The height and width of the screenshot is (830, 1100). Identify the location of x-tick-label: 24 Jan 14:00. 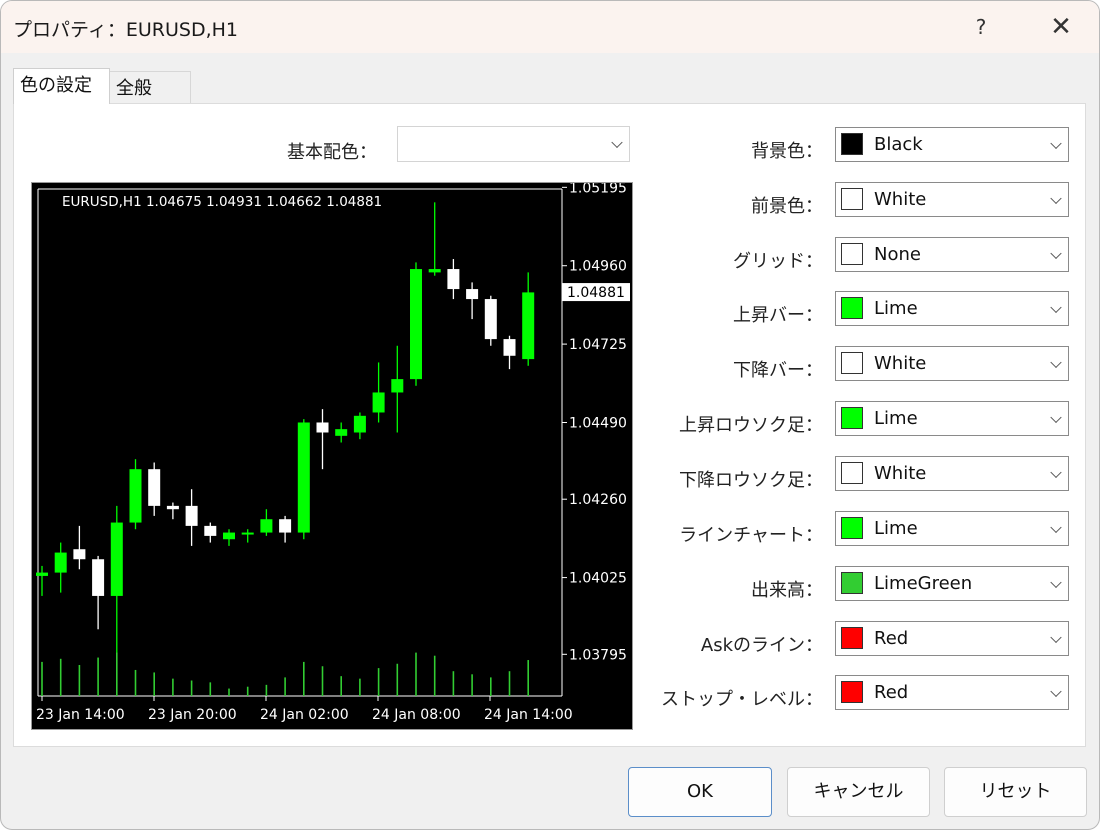
(528, 715).